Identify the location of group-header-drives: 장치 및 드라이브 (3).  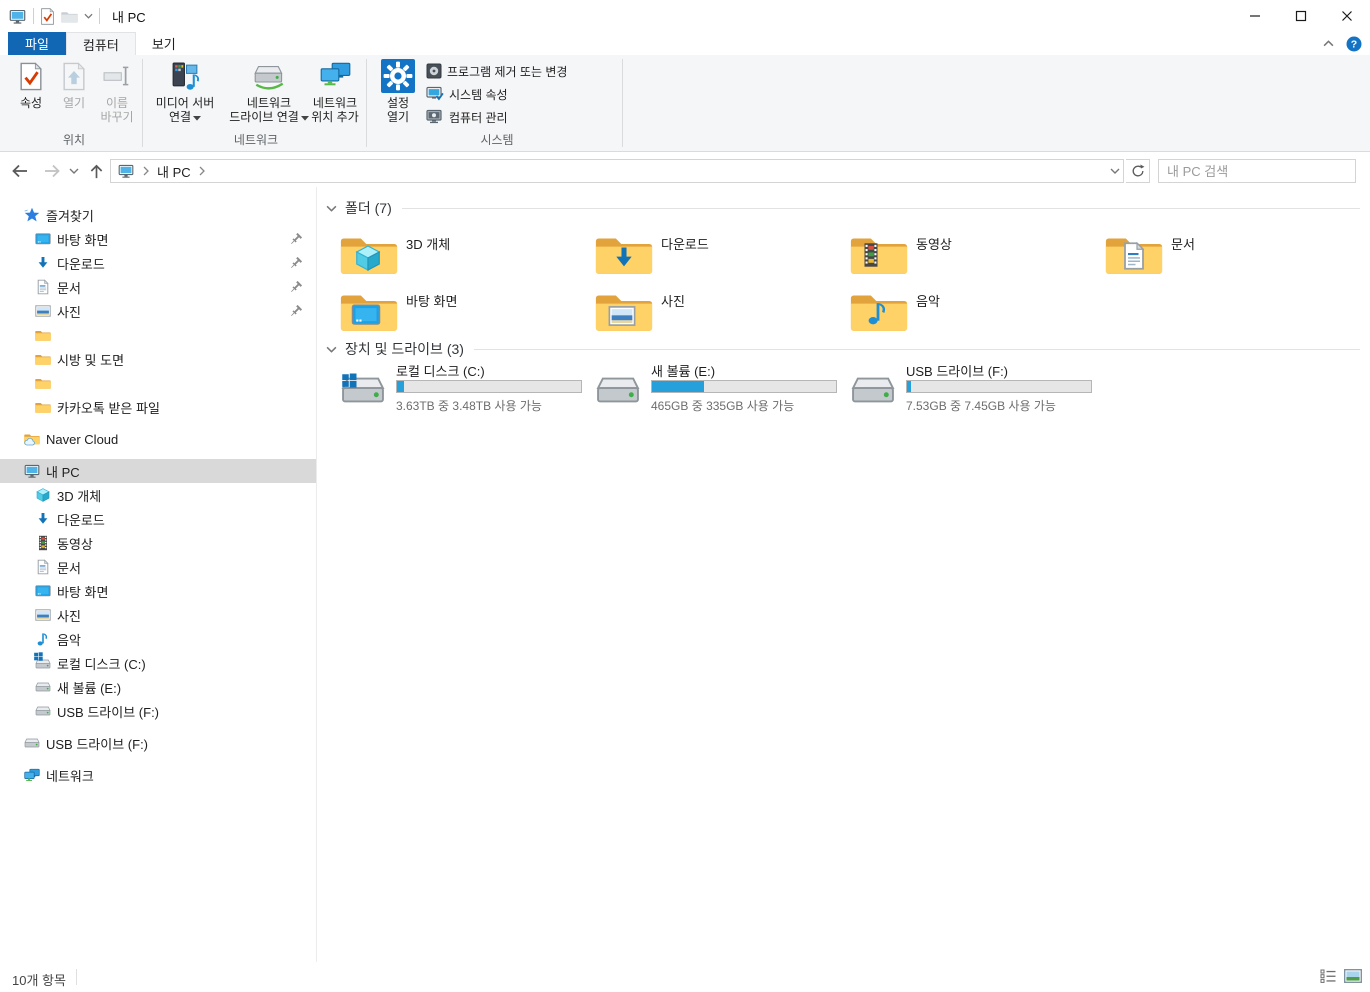
(843, 349).